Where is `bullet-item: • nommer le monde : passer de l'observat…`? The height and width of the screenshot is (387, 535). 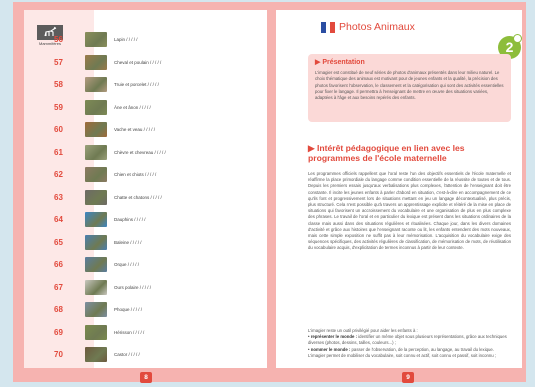
bullet-item: • nommer le monde : passer de l'observat… is located at coordinates (409, 353).